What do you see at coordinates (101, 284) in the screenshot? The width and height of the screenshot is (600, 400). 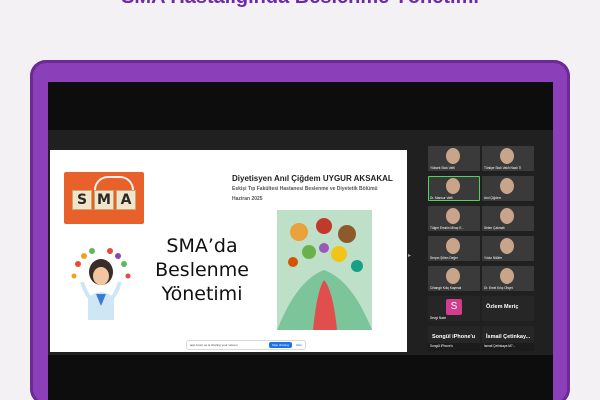 I see `doctor-illustration` at bounding box center [101, 284].